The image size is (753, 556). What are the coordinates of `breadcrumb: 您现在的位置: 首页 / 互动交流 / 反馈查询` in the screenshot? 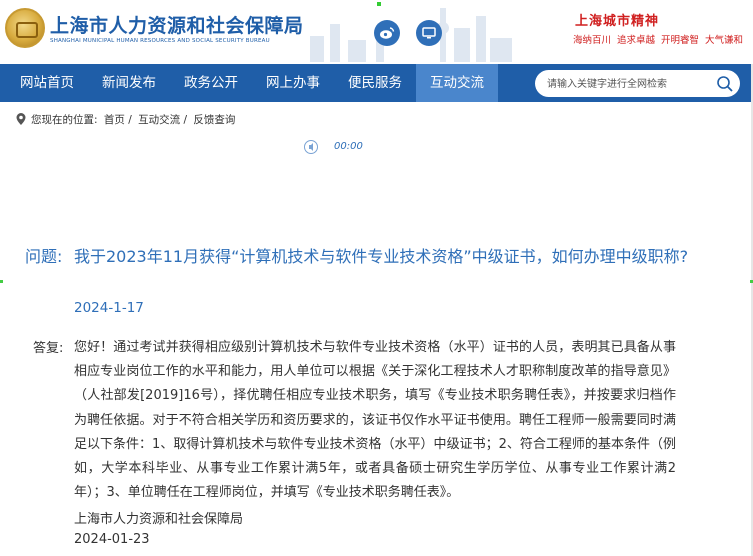 It's located at (134, 119).